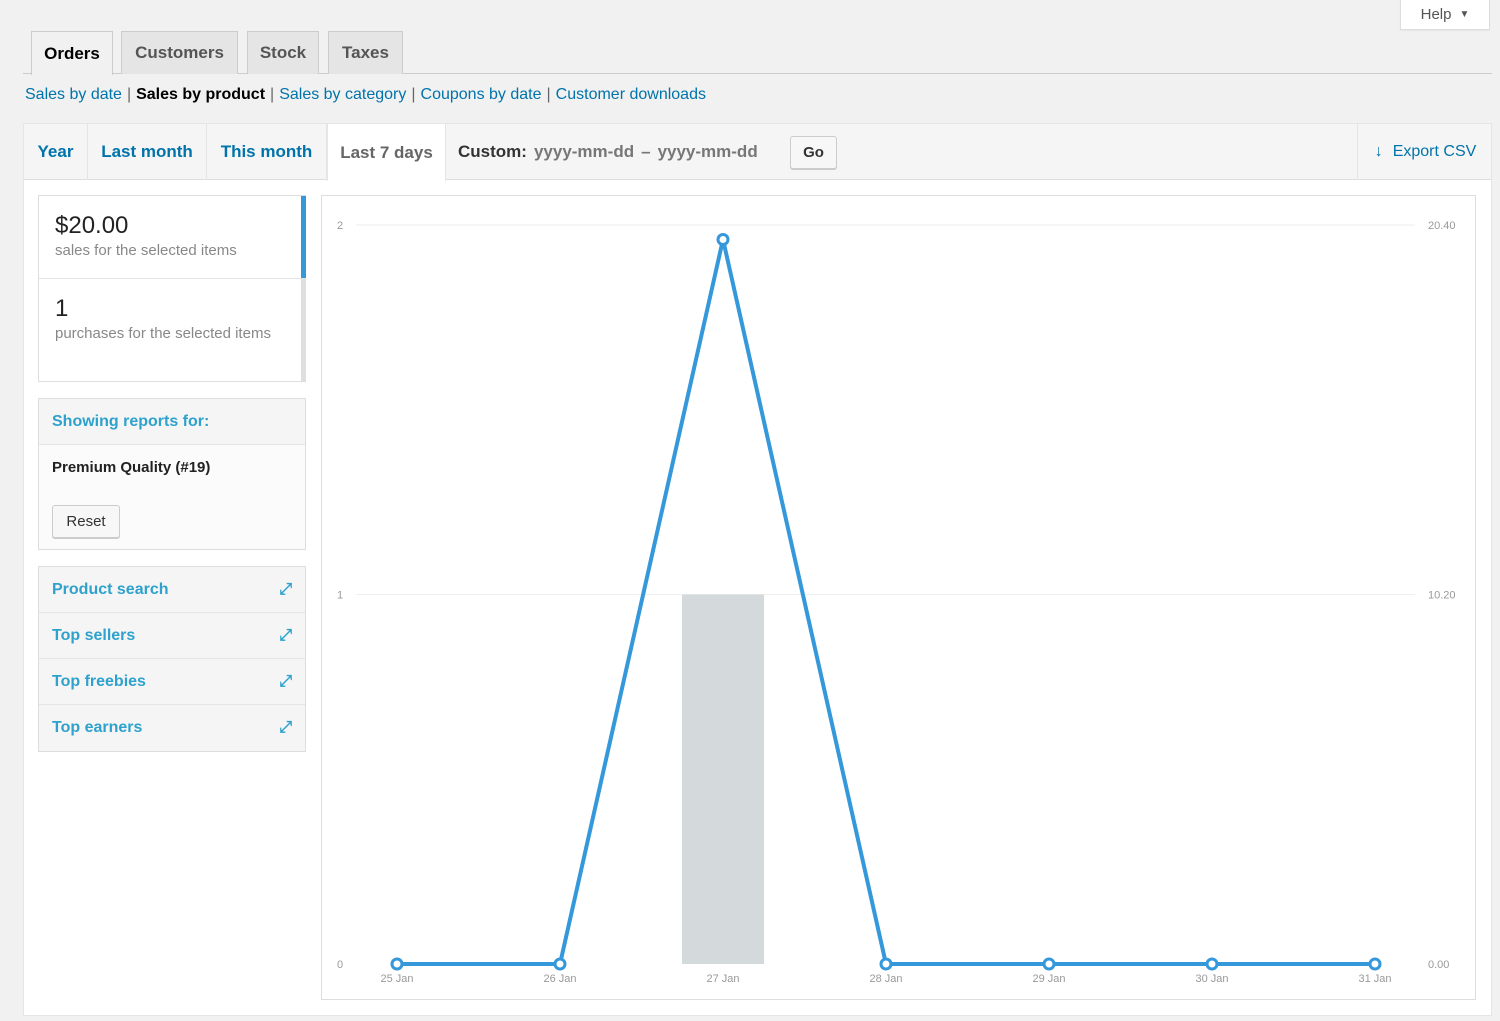  I want to click on date-from-input: yyyy-mm-dd, so click(584, 152).